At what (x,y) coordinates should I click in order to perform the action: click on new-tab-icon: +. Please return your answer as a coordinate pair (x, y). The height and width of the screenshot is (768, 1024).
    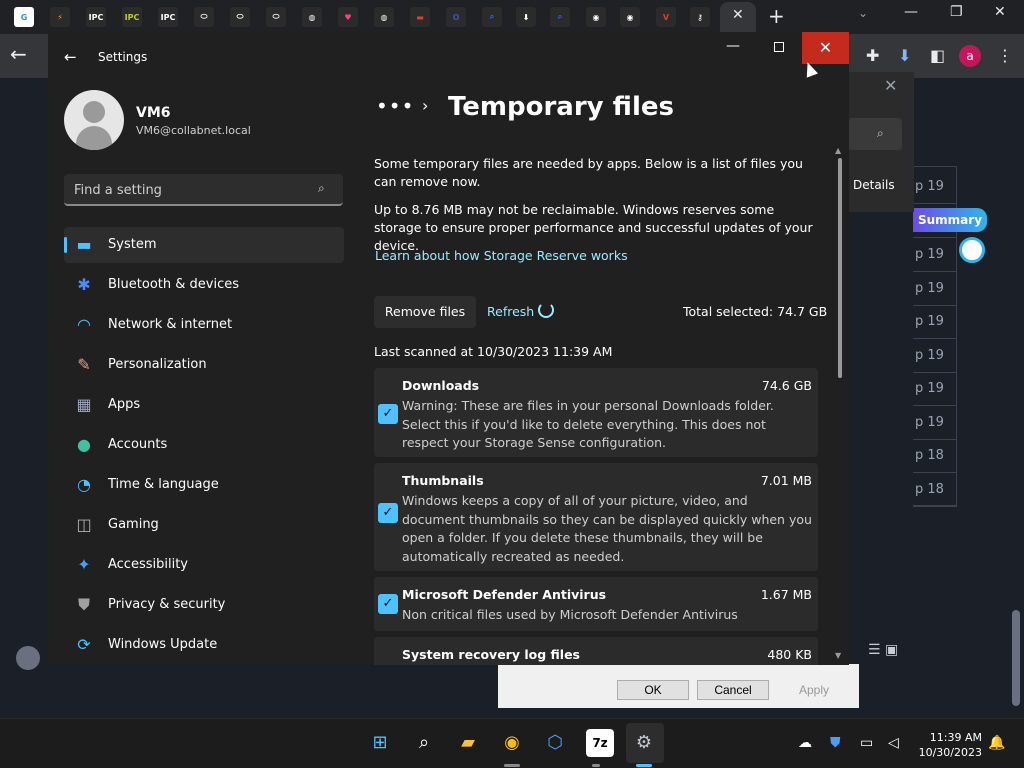
    Looking at the image, I should click on (776, 16).